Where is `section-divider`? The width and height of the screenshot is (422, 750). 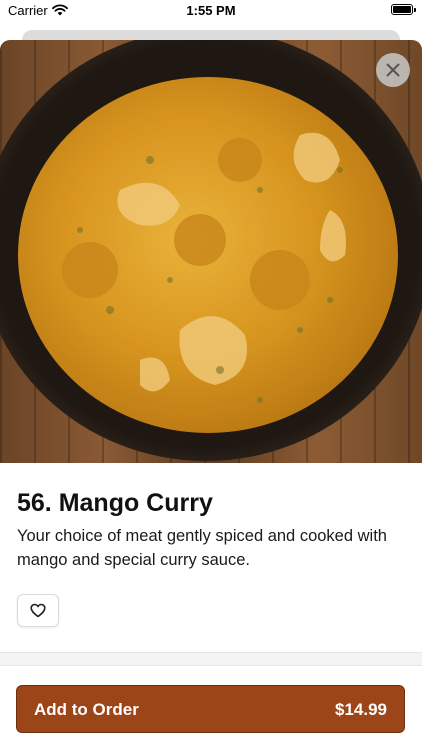 section-divider is located at coordinates (211, 659).